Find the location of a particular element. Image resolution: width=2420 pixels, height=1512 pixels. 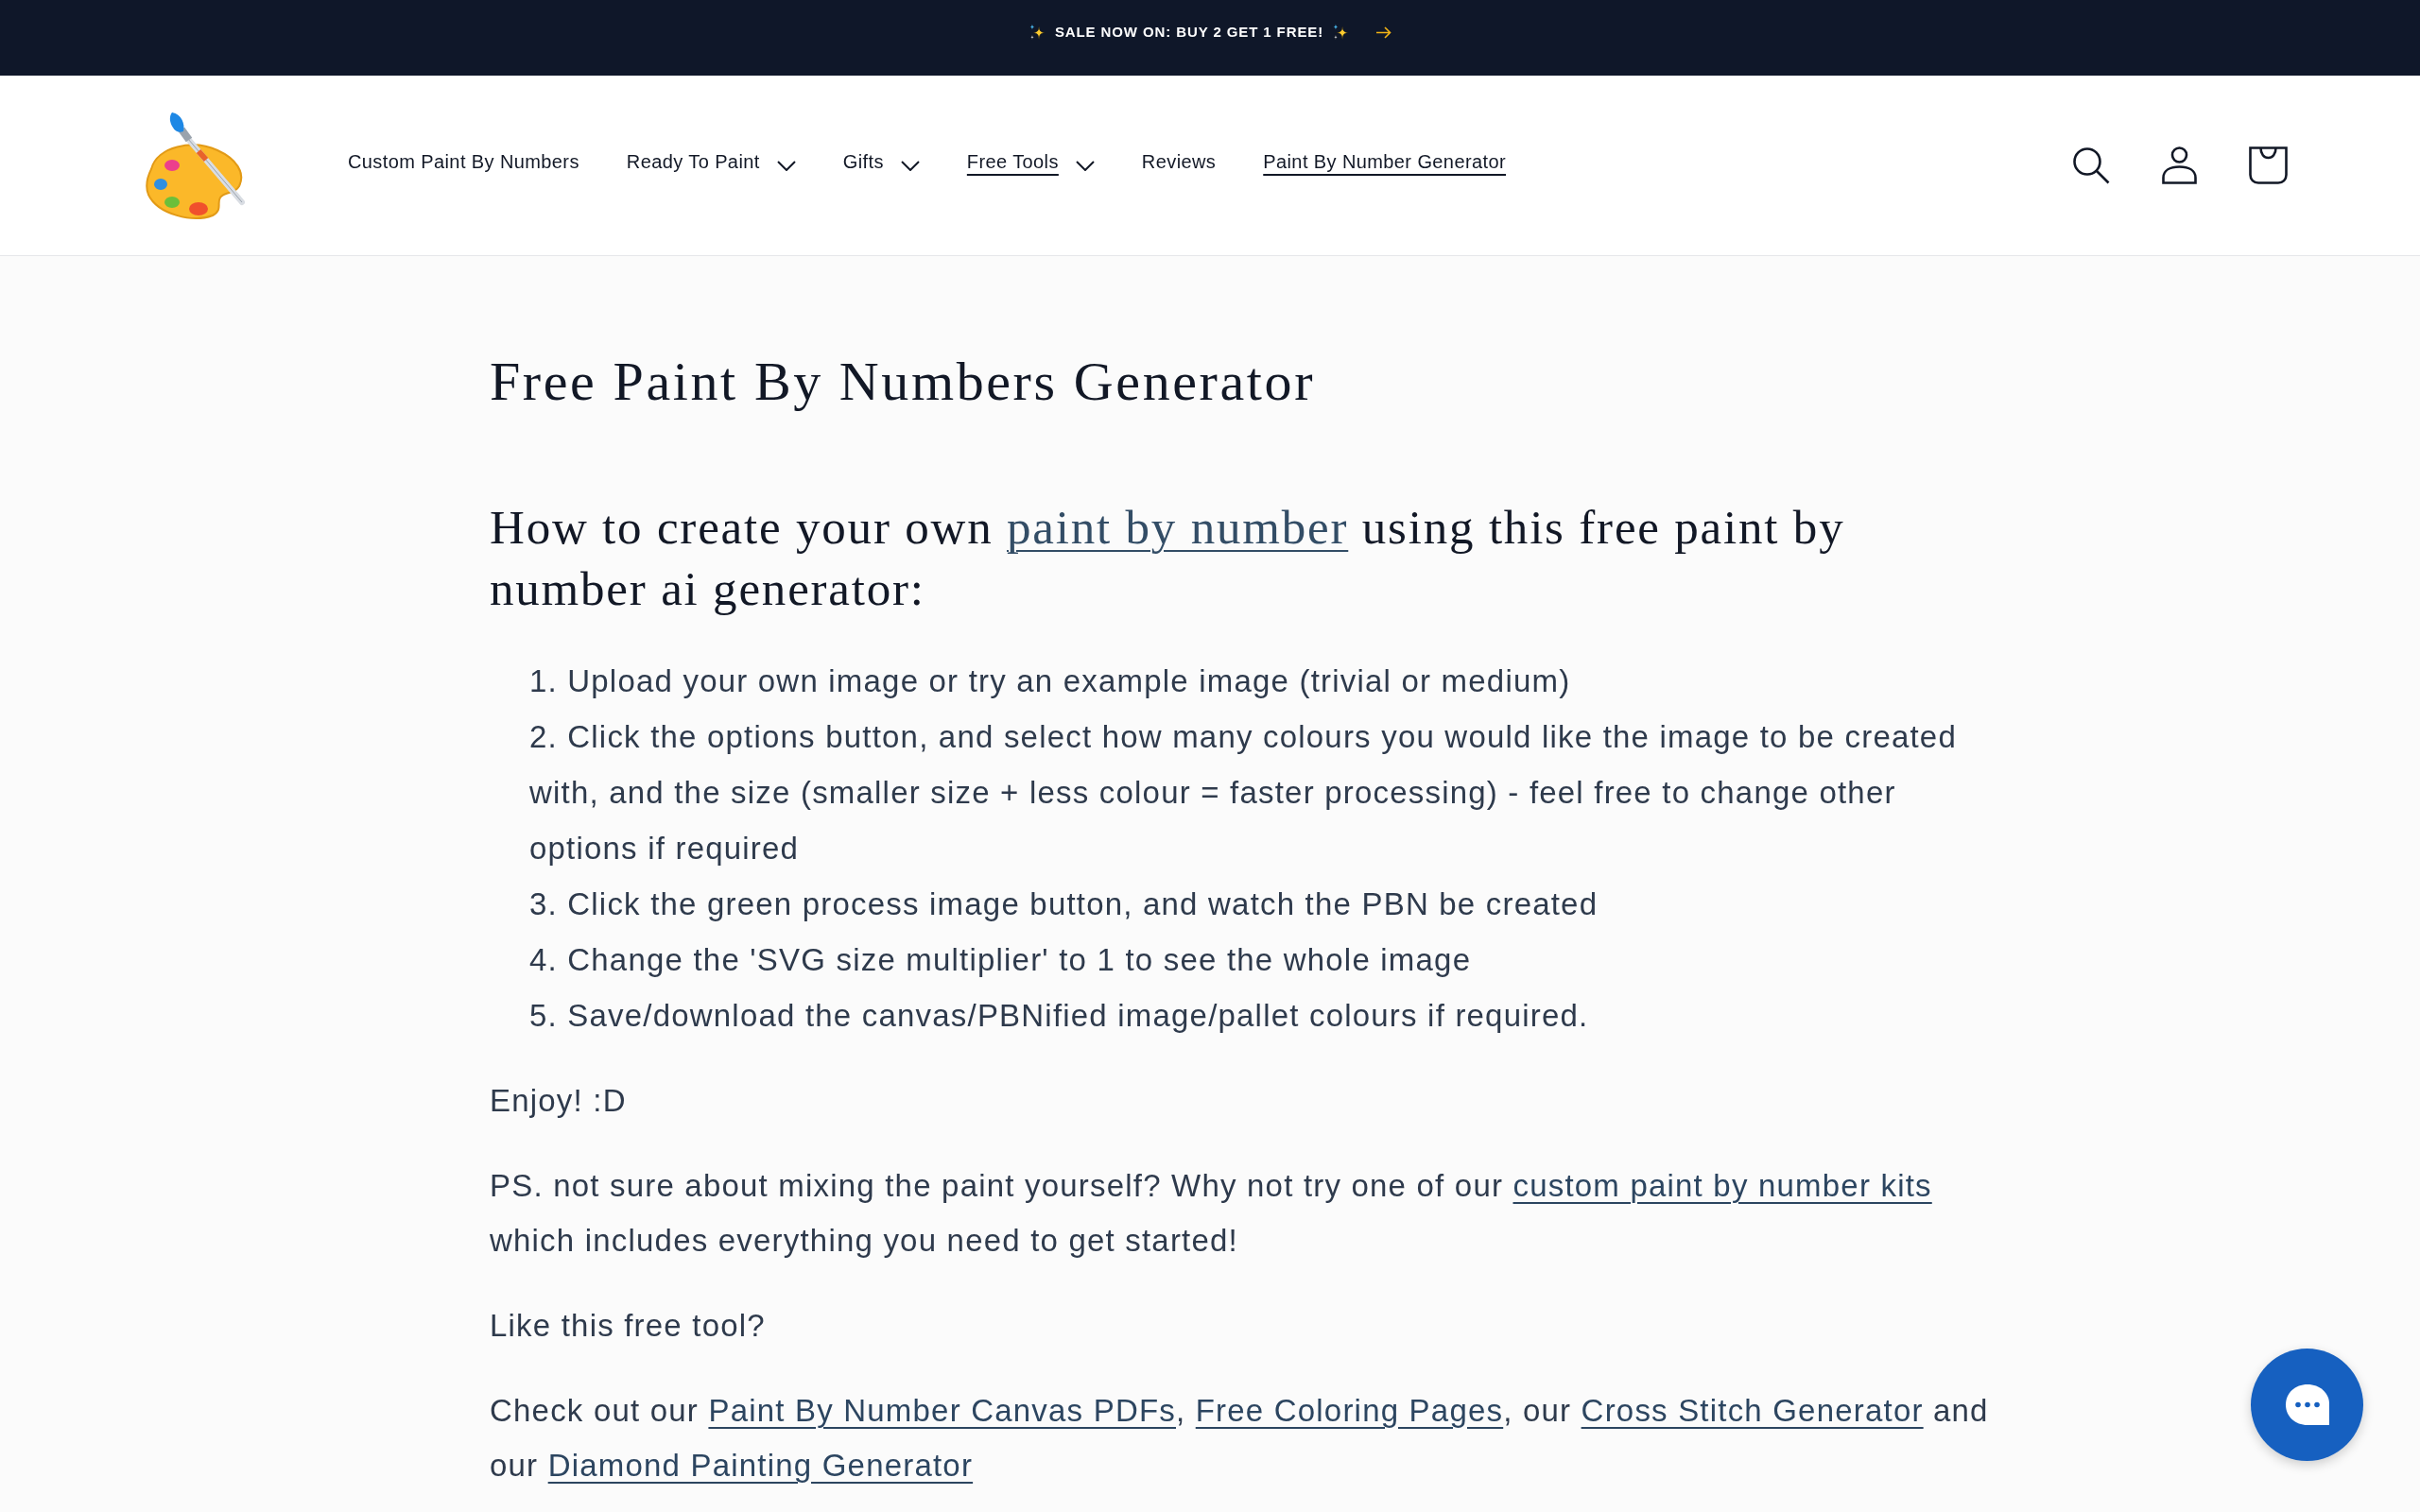

text-link: custom paint by number kits is located at coordinates (1722, 1185).